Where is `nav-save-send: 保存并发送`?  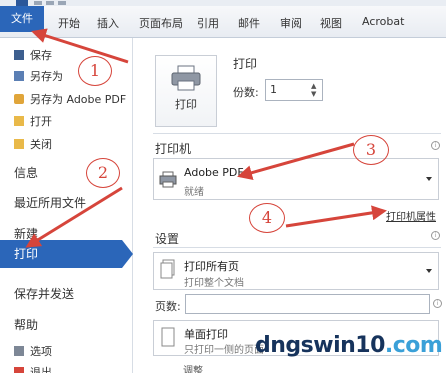
nav-save-send: 保存并发送 is located at coordinates (44, 293).